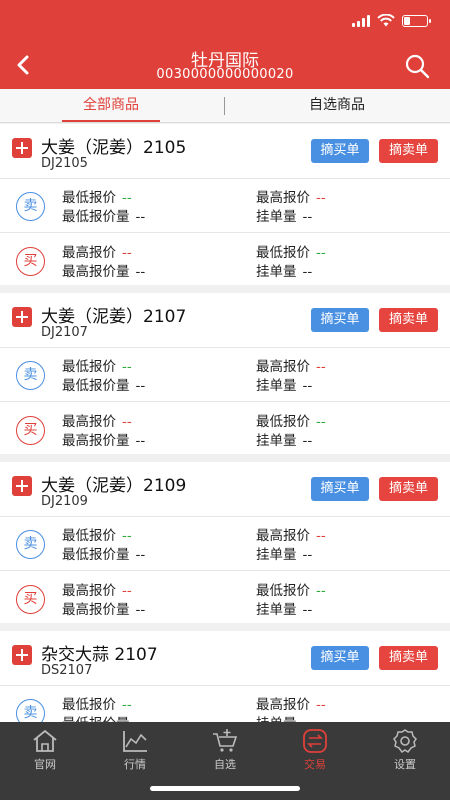 Image resolution: width=450 pixels, height=800 pixels. Describe the element at coordinates (417, 66) in the screenshot. I see `search-icon` at that location.